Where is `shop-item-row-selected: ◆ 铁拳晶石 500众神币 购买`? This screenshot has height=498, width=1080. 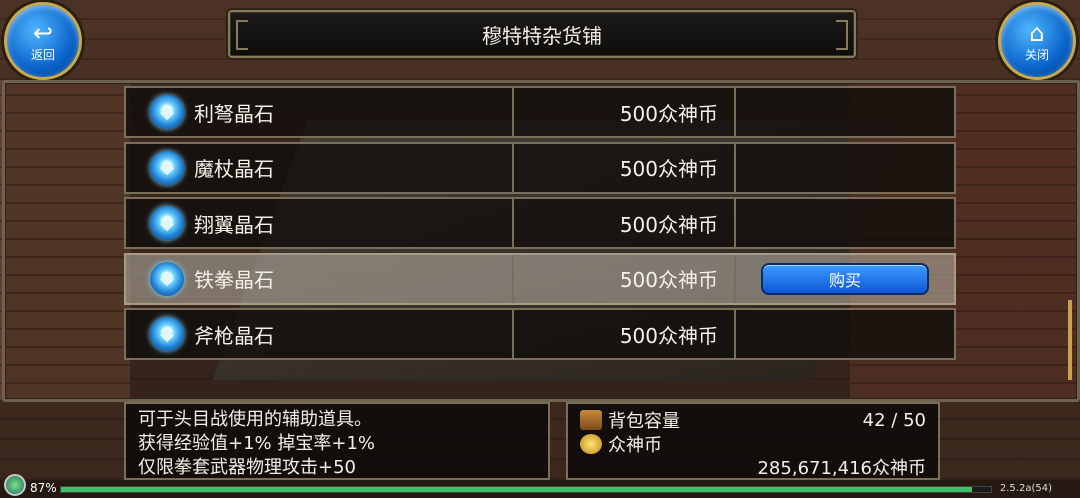
shop-item-row-selected: ◆ 铁拳晶石 500众神币 购买 is located at coordinates (540, 278).